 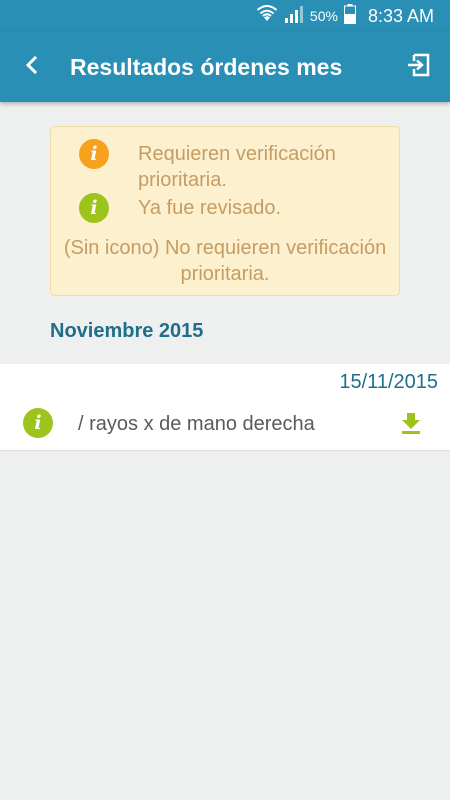 What do you see at coordinates (225, 407) in the screenshot?
I see `list-item: 15/11/2015 i / rayos x de mano derecha` at bounding box center [225, 407].